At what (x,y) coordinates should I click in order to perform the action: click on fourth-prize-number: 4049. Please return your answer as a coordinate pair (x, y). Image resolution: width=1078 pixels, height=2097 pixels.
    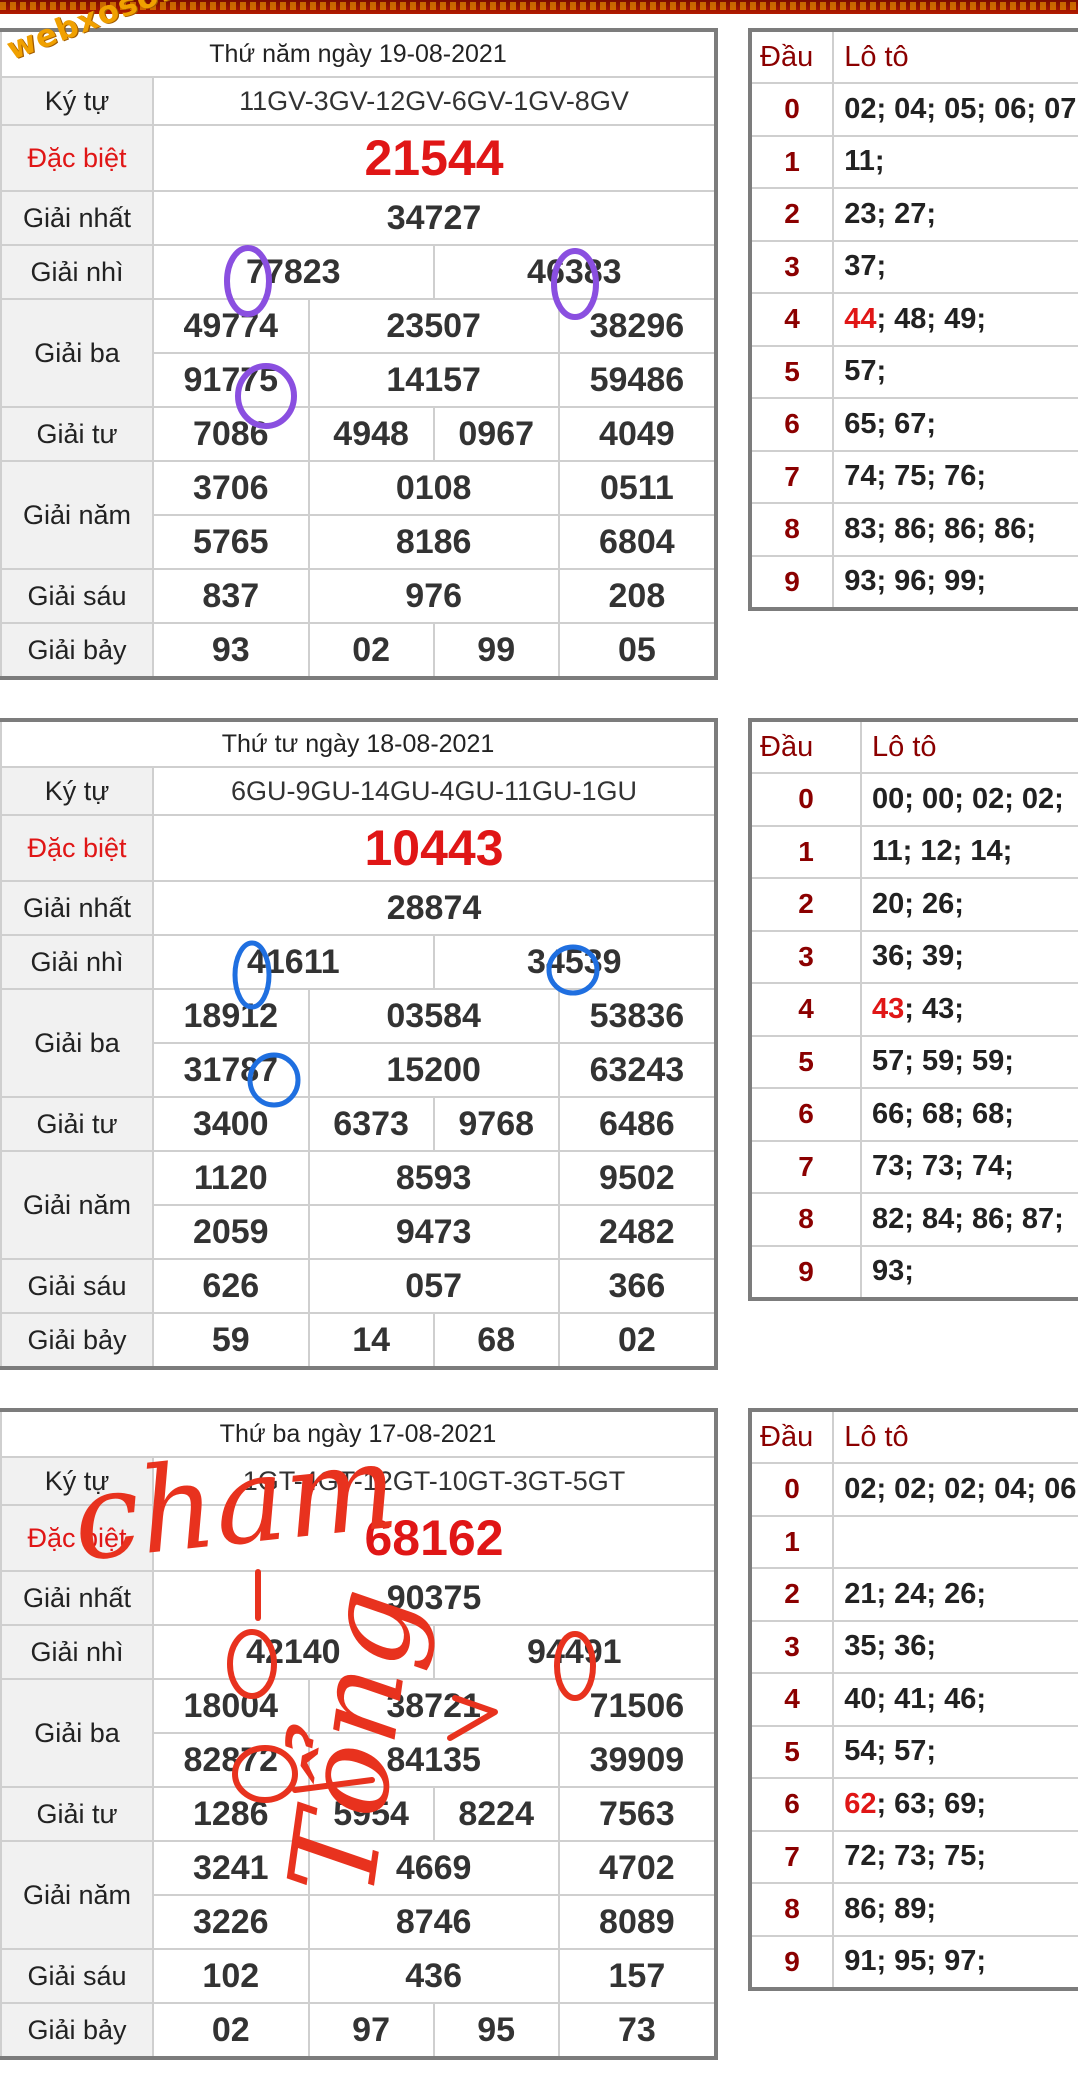
    Looking at the image, I should click on (637, 434).